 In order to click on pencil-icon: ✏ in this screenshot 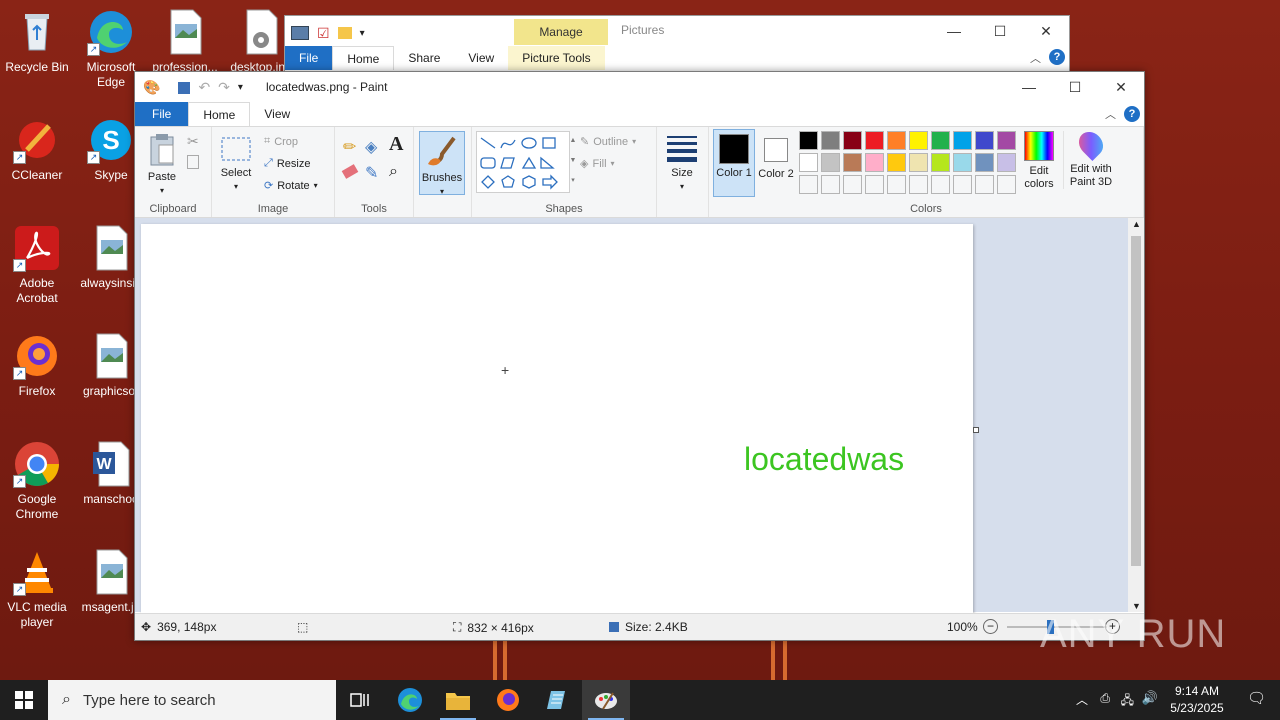, I will do `click(349, 147)`.